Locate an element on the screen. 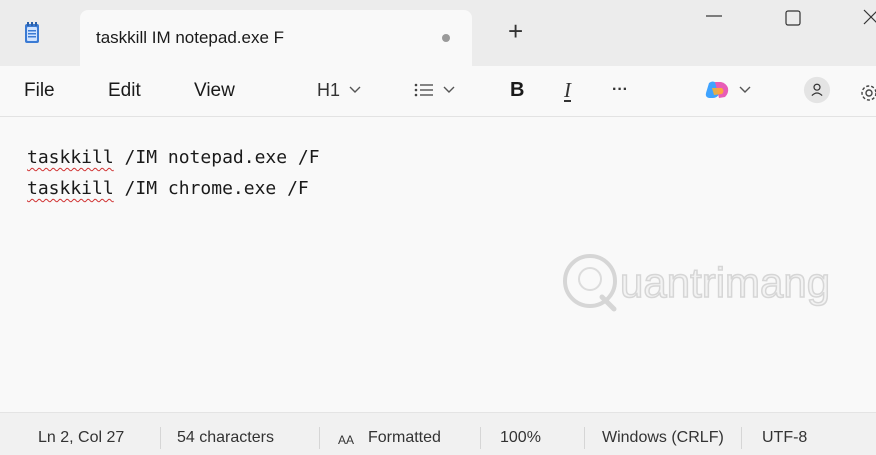 Image resolution: width=876 pixels, height=455 pixels. menu-bar: File Edit View H1 B I ··· is located at coordinates (438, 91).